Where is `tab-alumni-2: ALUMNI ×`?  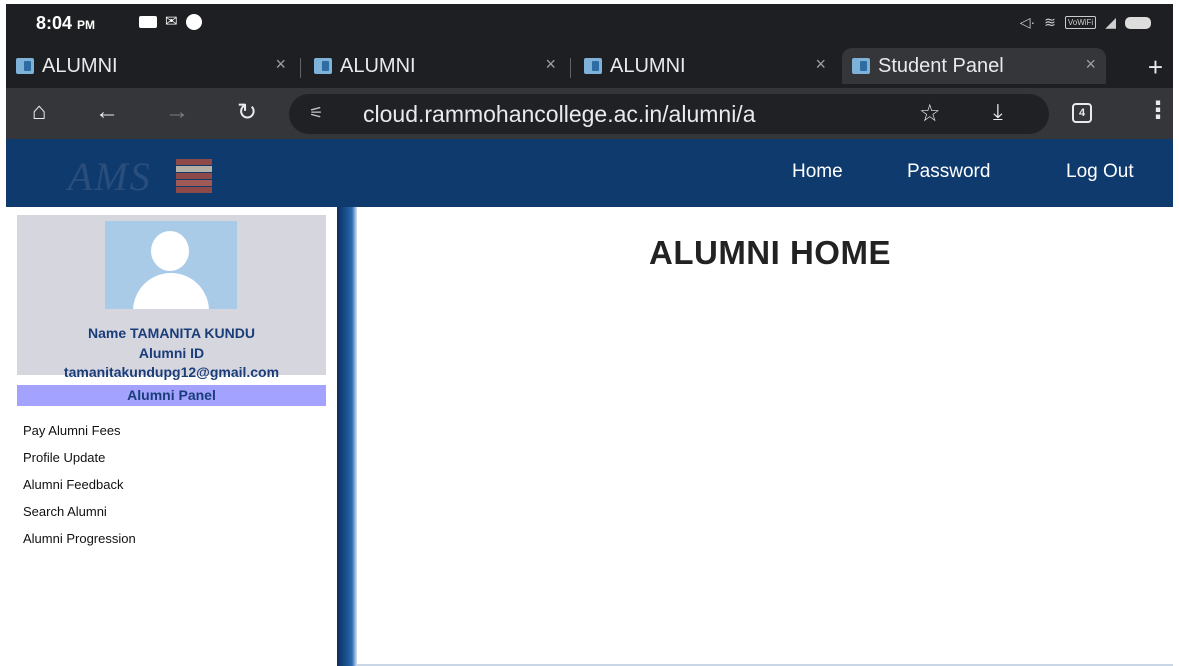 tab-alumni-2: ALUMNI × is located at coordinates (435, 66).